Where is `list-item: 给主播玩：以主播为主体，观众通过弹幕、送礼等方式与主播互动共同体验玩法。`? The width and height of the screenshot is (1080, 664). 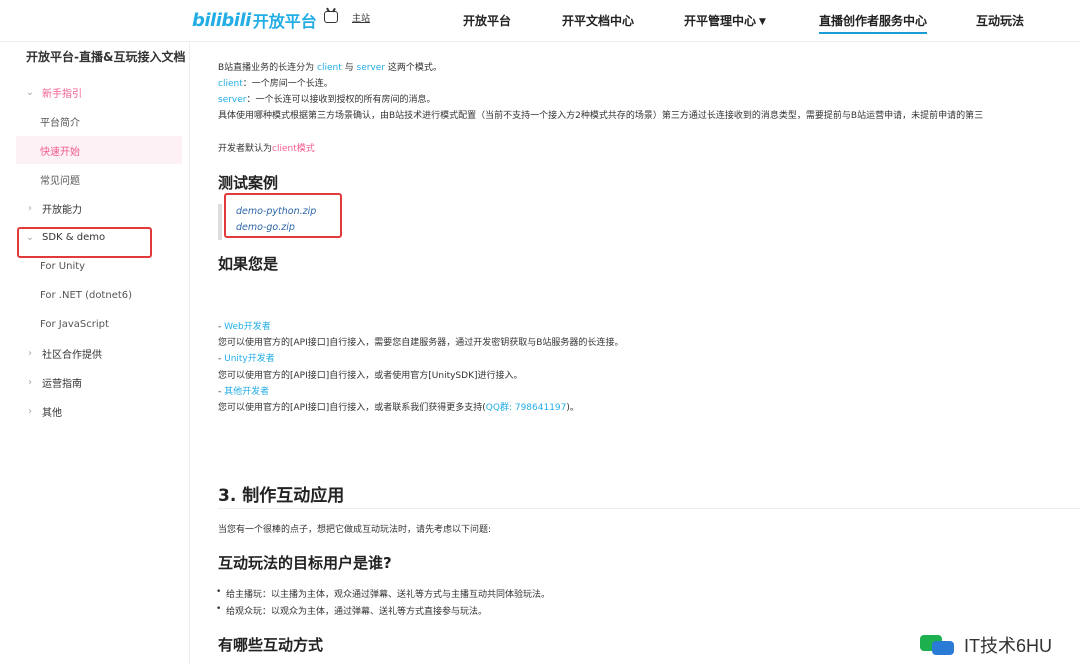
list-item: 给主播玩：以主播为主体，观众通过弹幕、送礼等方式与主播互动共同体验玩法。 is located at coordinates (383, 593).